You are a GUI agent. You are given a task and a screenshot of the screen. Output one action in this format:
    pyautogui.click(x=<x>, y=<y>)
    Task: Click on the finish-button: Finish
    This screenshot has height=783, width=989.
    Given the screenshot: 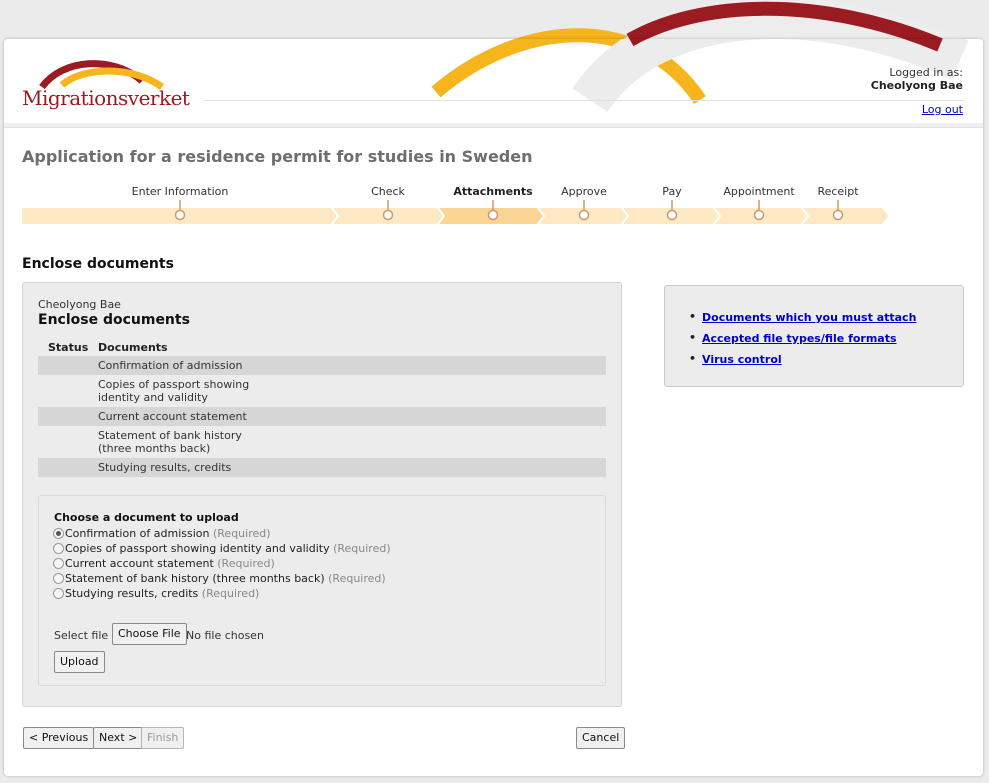 What is the action you would take?
    pyautogui.click(x=163, y=738)
    